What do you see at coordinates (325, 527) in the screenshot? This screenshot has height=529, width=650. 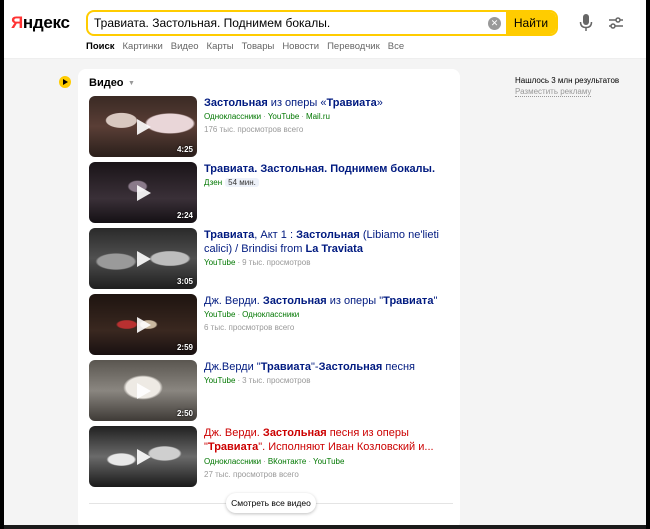 I see `background-strip` at bounding box center [325, 527].